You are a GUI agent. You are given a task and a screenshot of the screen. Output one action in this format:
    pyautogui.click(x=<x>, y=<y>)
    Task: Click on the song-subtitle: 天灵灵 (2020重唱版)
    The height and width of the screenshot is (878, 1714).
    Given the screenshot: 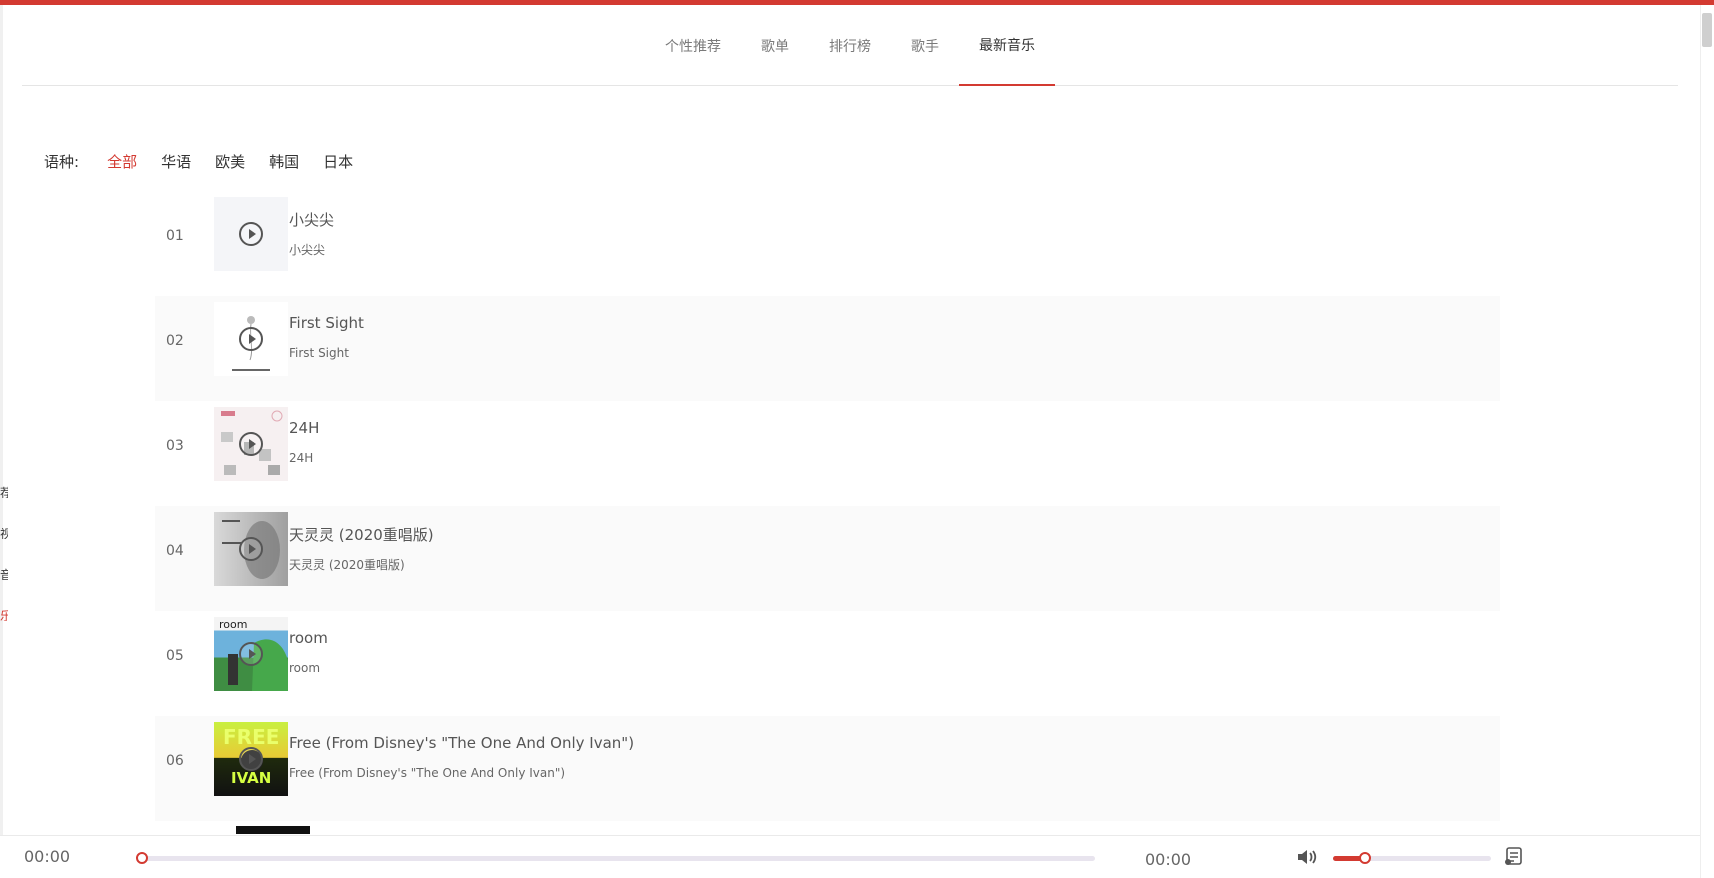 What is the action you would take?
    pyautogui.click(x=347, y=565)
    